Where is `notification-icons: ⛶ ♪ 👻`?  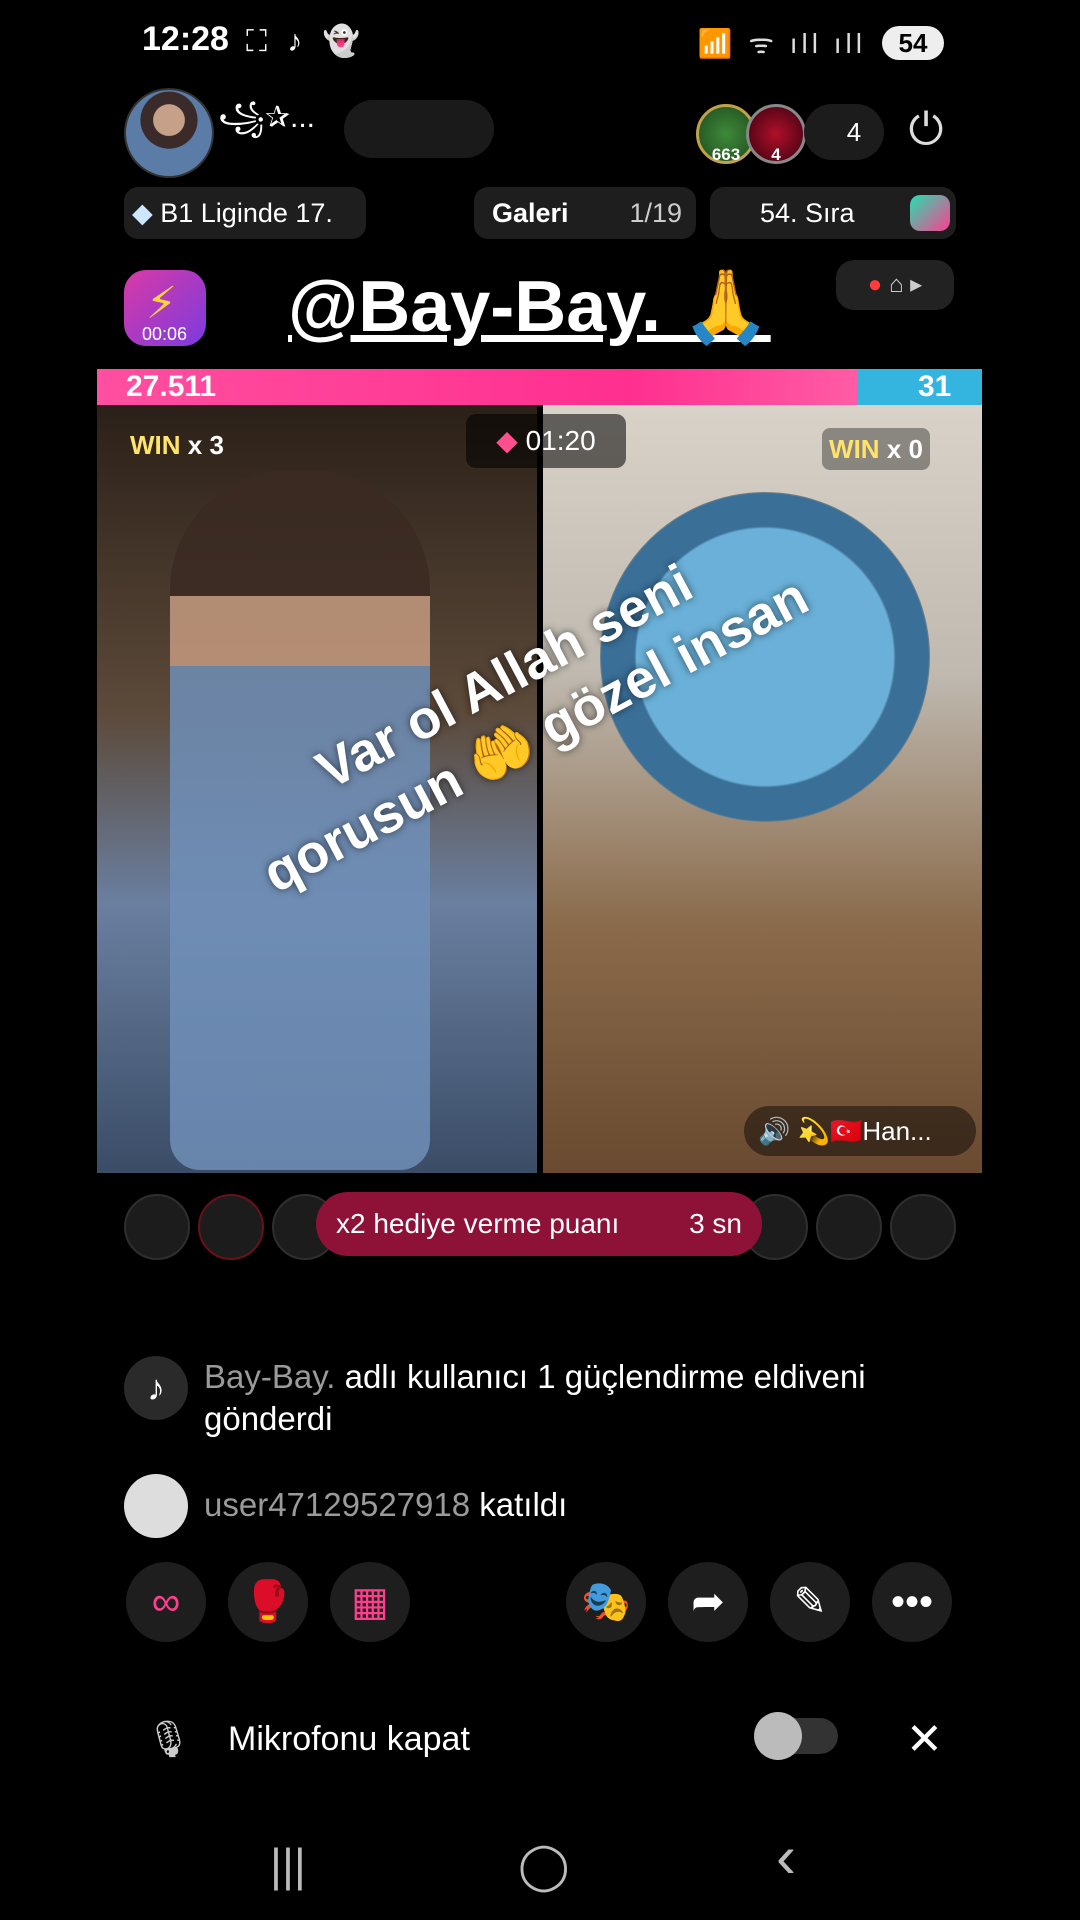
notification-icons: ⛶ ♪ 👻 is located at coordinates (306, 41).